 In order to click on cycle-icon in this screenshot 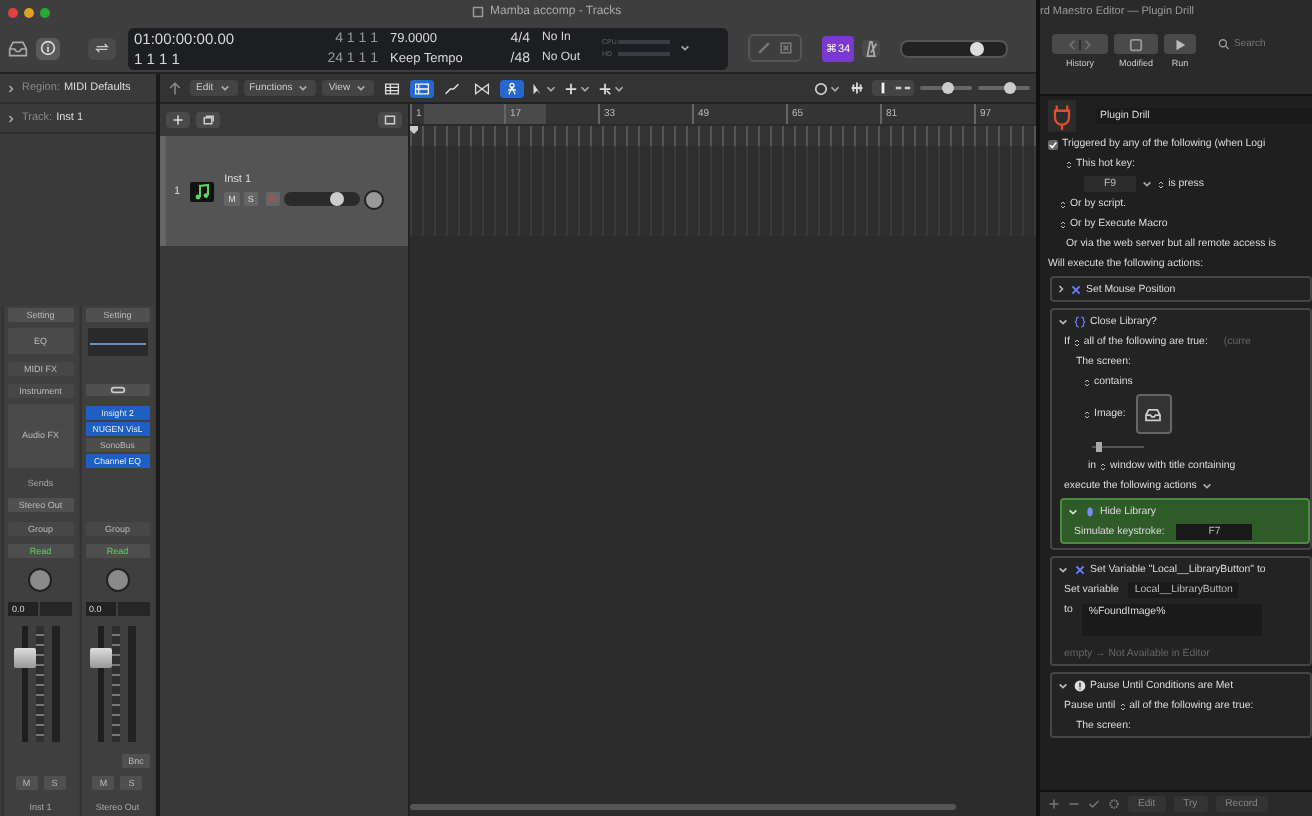, I will do `click(102, 48)`.